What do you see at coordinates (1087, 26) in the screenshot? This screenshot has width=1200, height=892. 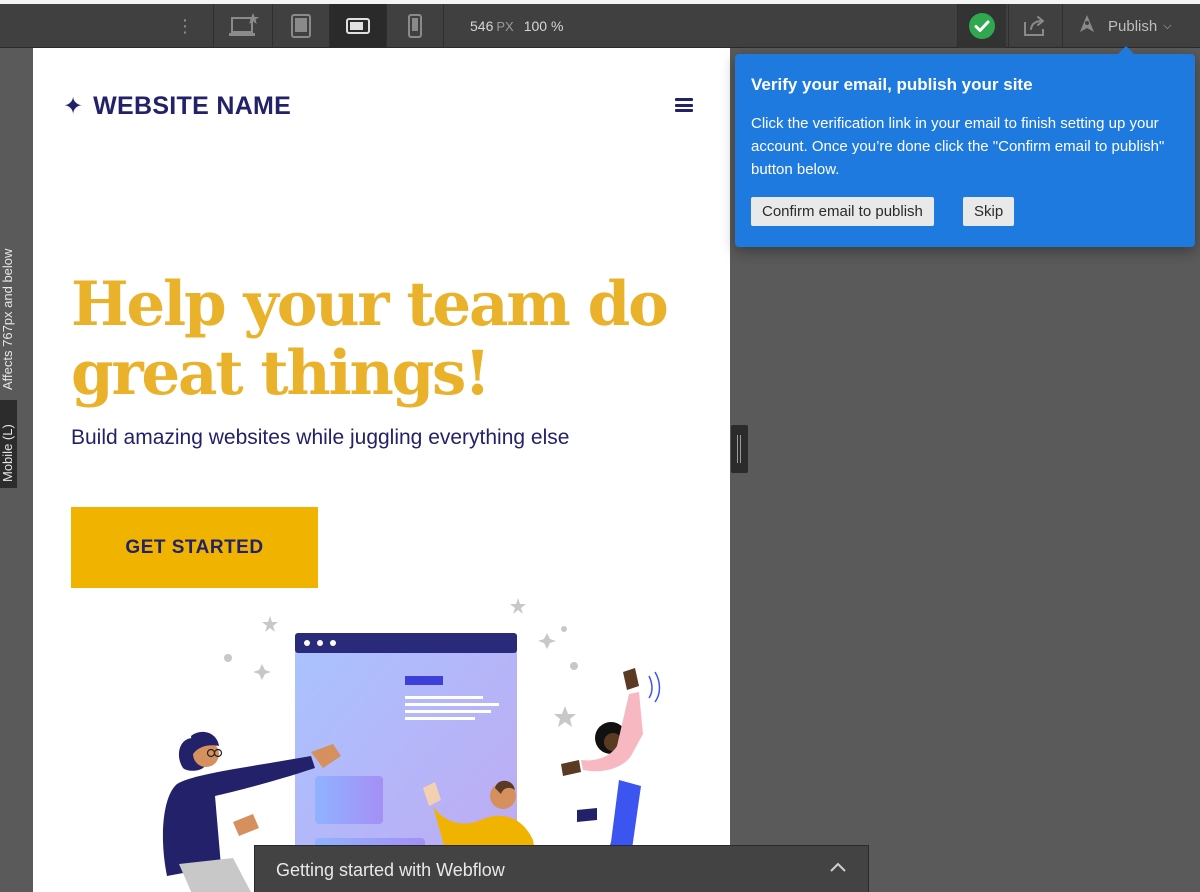 I see `rocket-icon` at bounding box center [1087, 26].